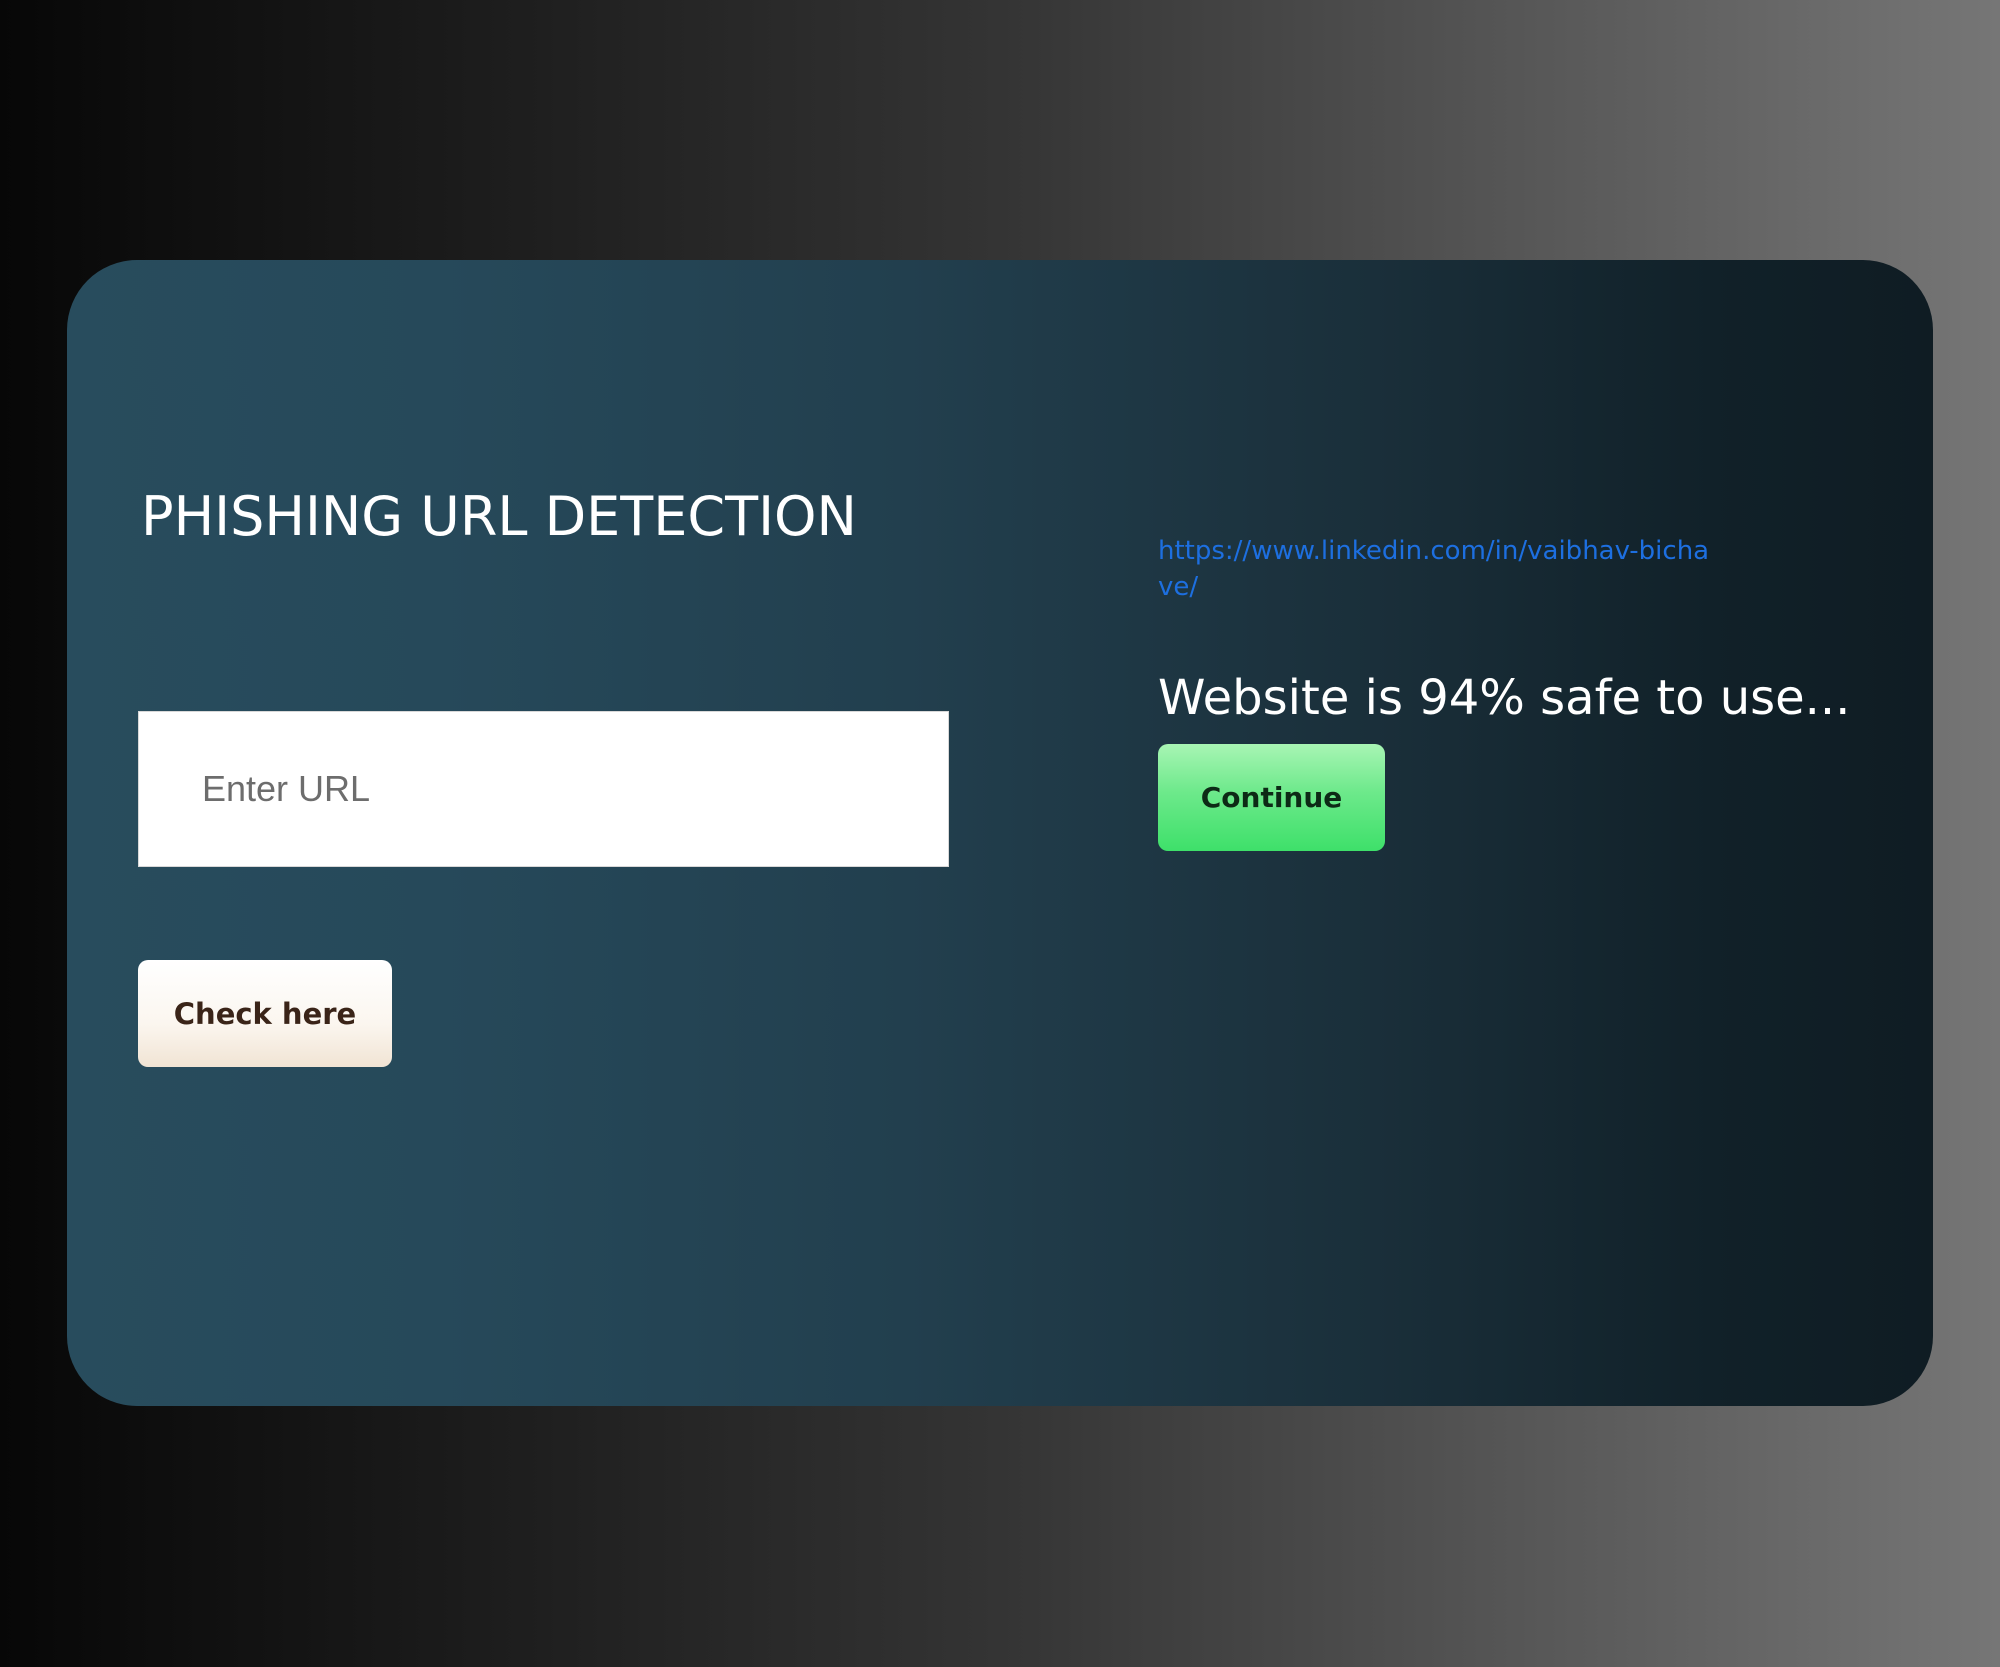  Describe the element at coordinates (499, 516) in the screenshot. I see `page-title: PHISHING URL DETECTION` at that location.